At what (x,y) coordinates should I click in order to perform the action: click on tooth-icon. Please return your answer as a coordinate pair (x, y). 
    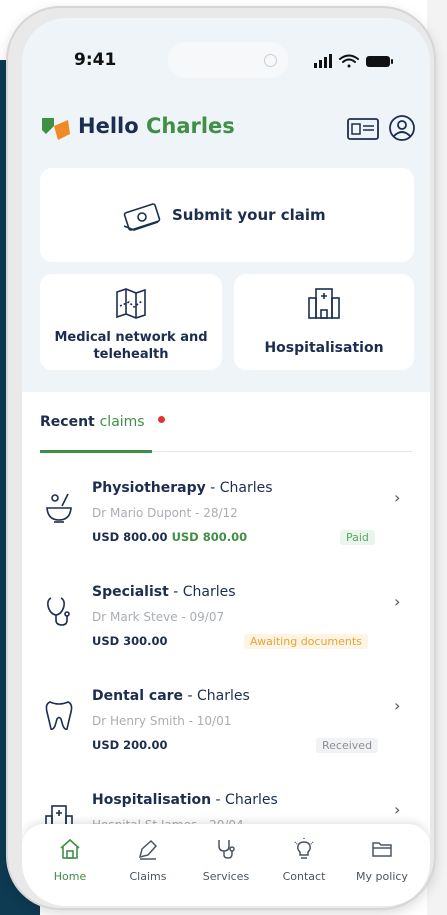
    Looking at the image, I should click on (59, 715).